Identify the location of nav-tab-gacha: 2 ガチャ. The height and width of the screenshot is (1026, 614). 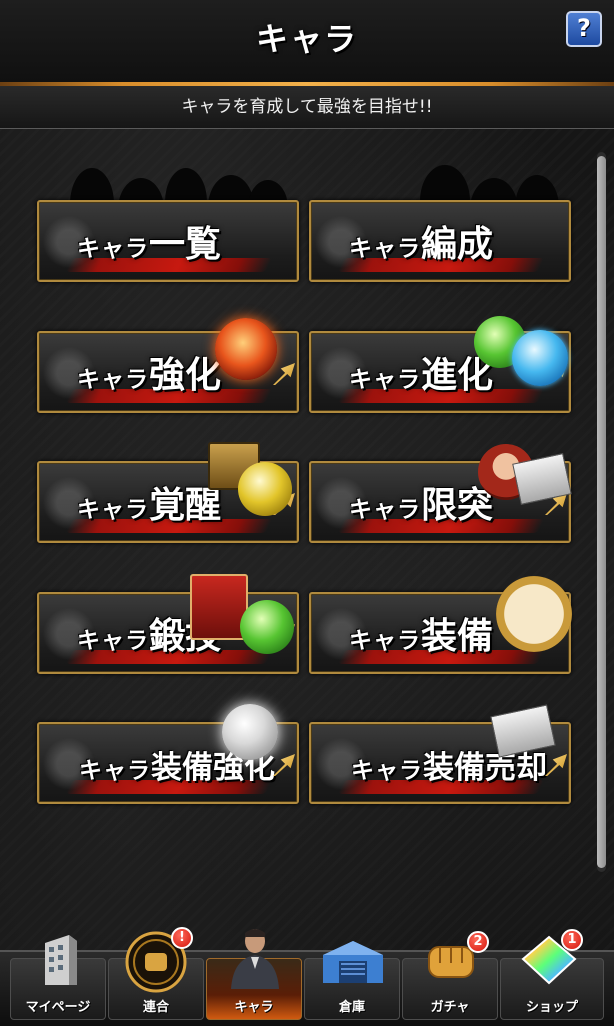
(450, 975).